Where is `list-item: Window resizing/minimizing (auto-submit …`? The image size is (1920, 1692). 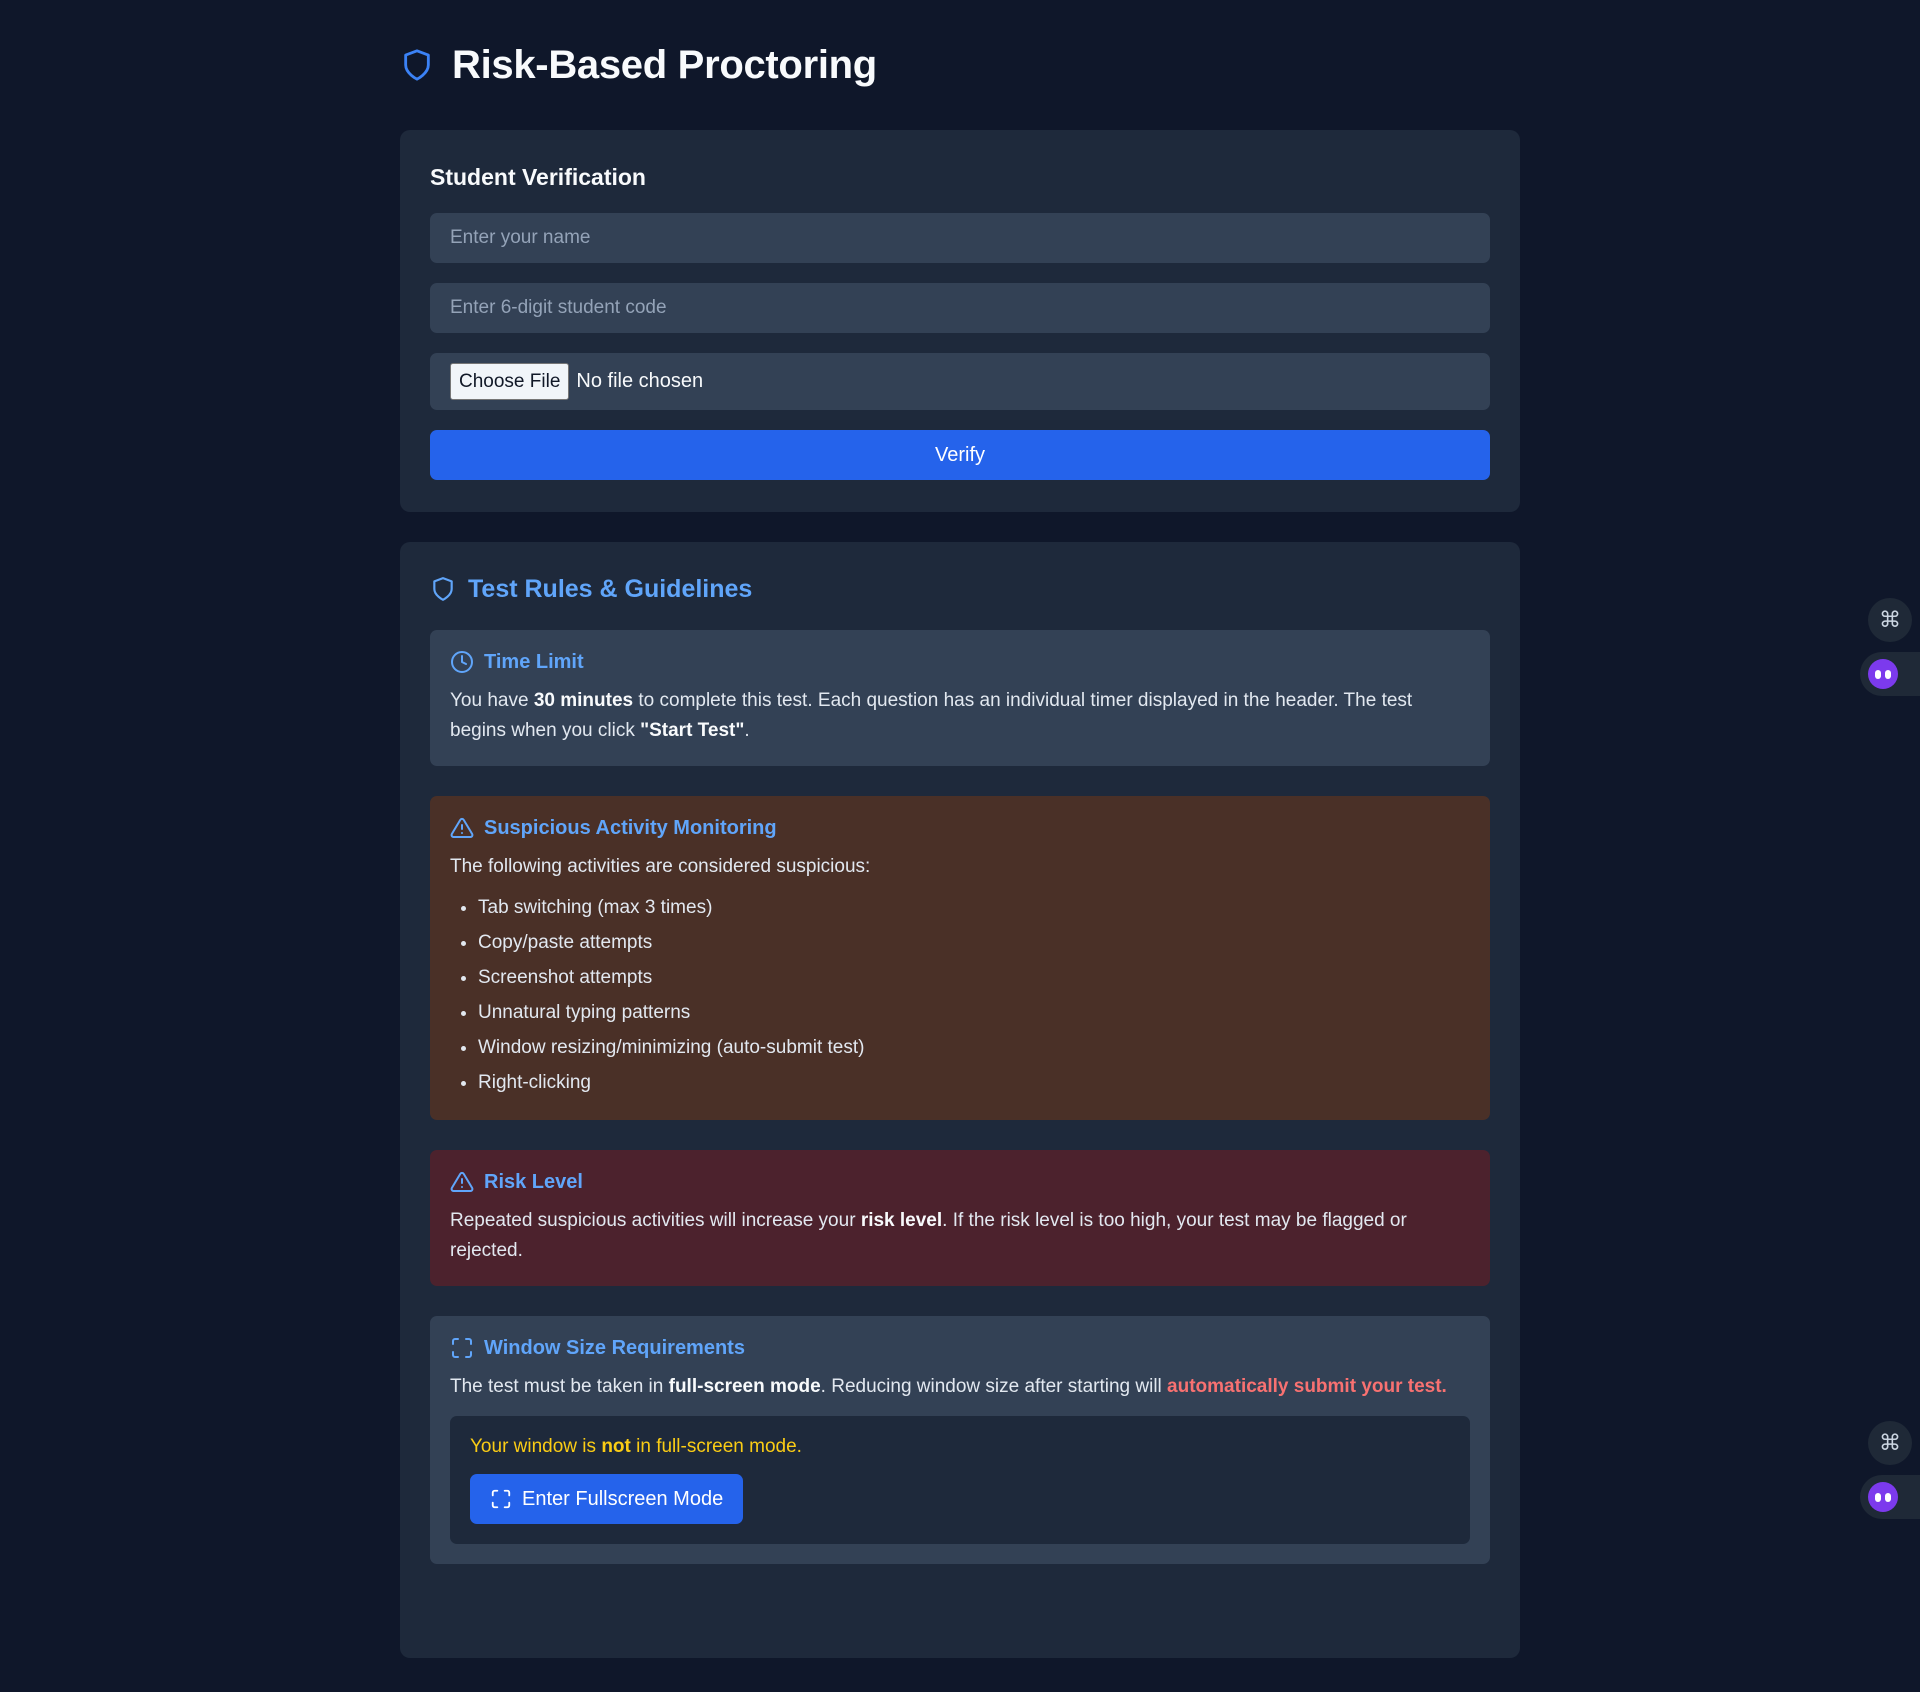
list-item: Window resizing/minimizing (auto-submit … is located at coordinates (974, 1047).